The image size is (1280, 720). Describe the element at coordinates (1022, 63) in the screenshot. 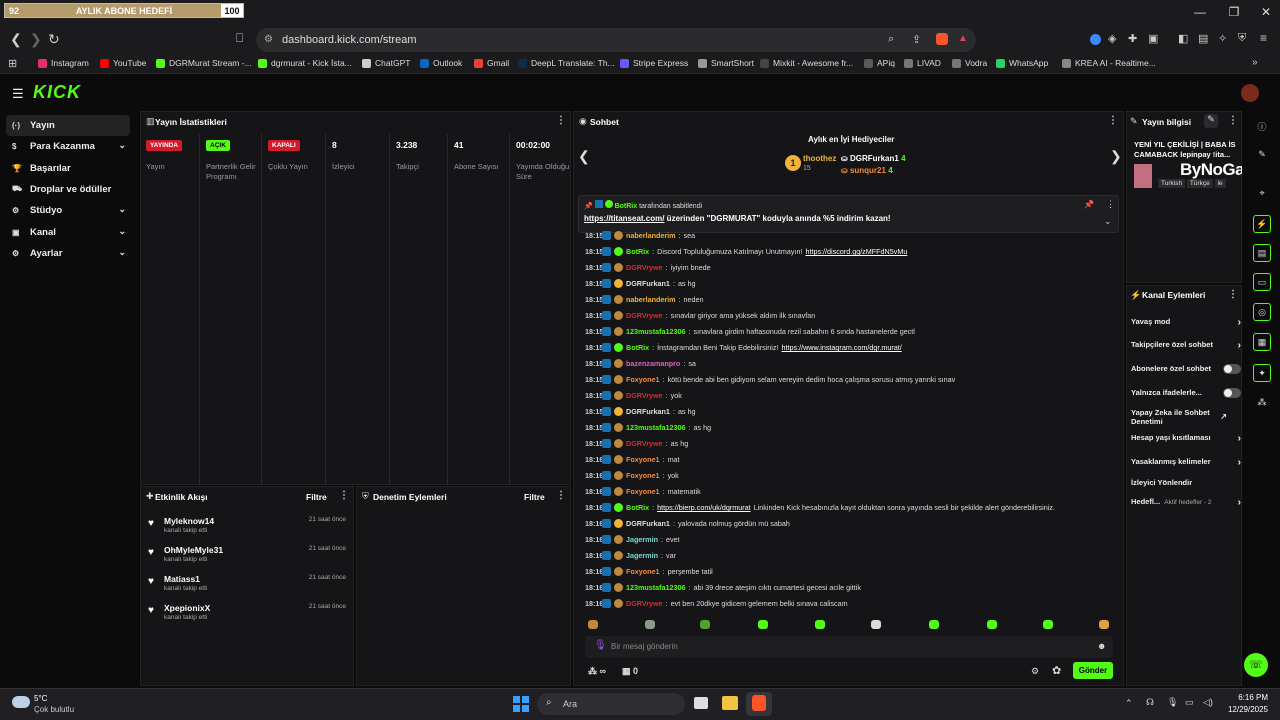

I see `bookmark-14: WhatsApp` at that location.